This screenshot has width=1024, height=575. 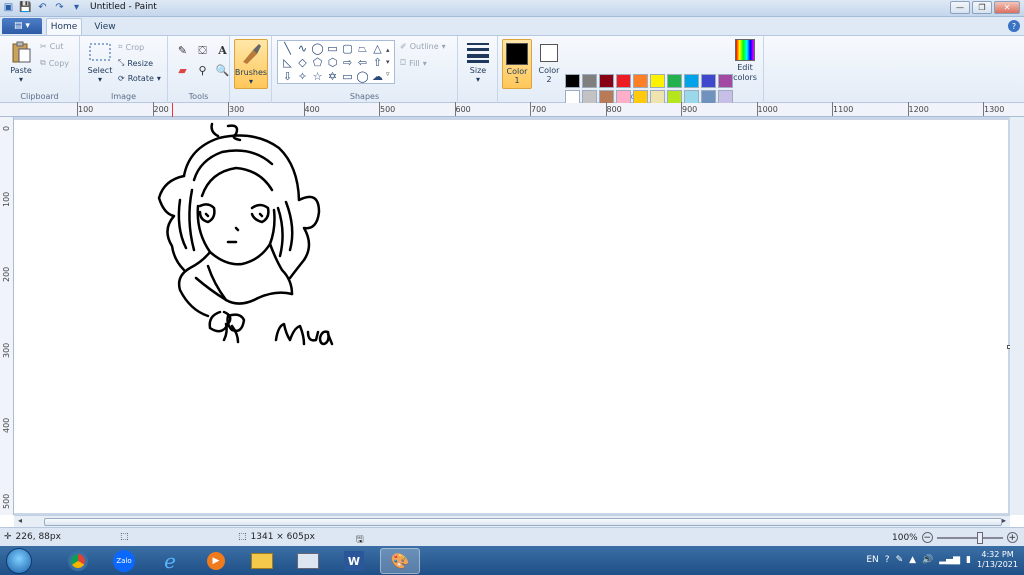 I want to click on zoom-slider, so click(x=969, y=537).